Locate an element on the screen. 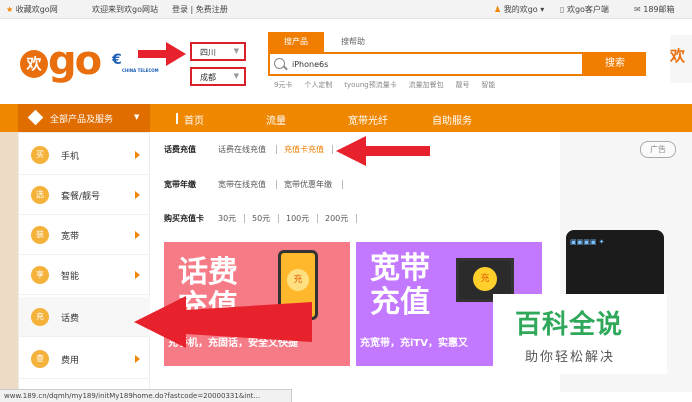 This screenshot has height=402, width=692. search-icon is located at coordinates (279, 63).